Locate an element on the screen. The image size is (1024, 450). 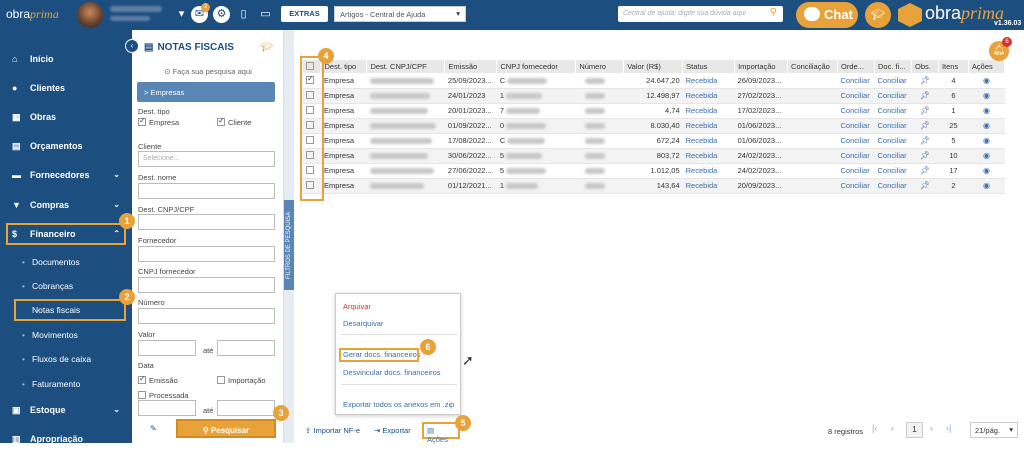
extras-button: EXTRAS is located at coordinates (304, 14).